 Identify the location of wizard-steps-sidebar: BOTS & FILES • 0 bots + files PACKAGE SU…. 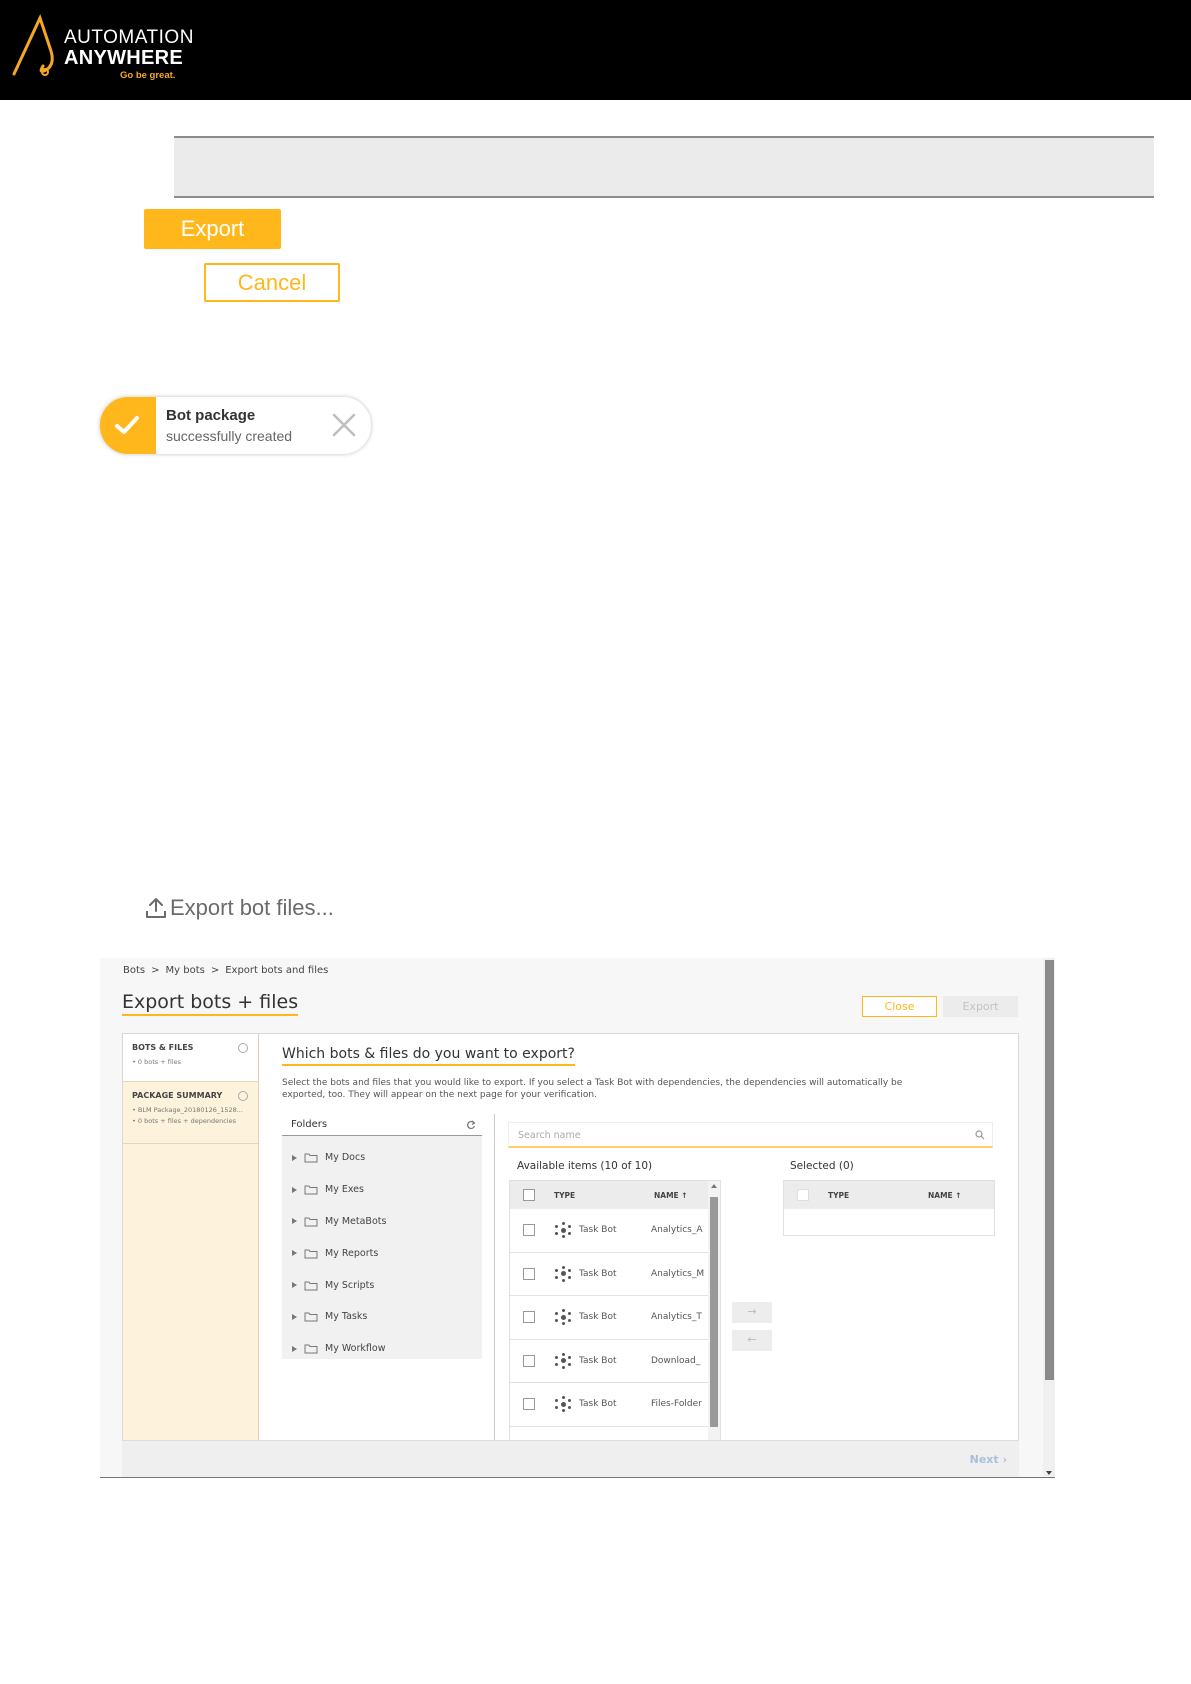
(191, 1255).